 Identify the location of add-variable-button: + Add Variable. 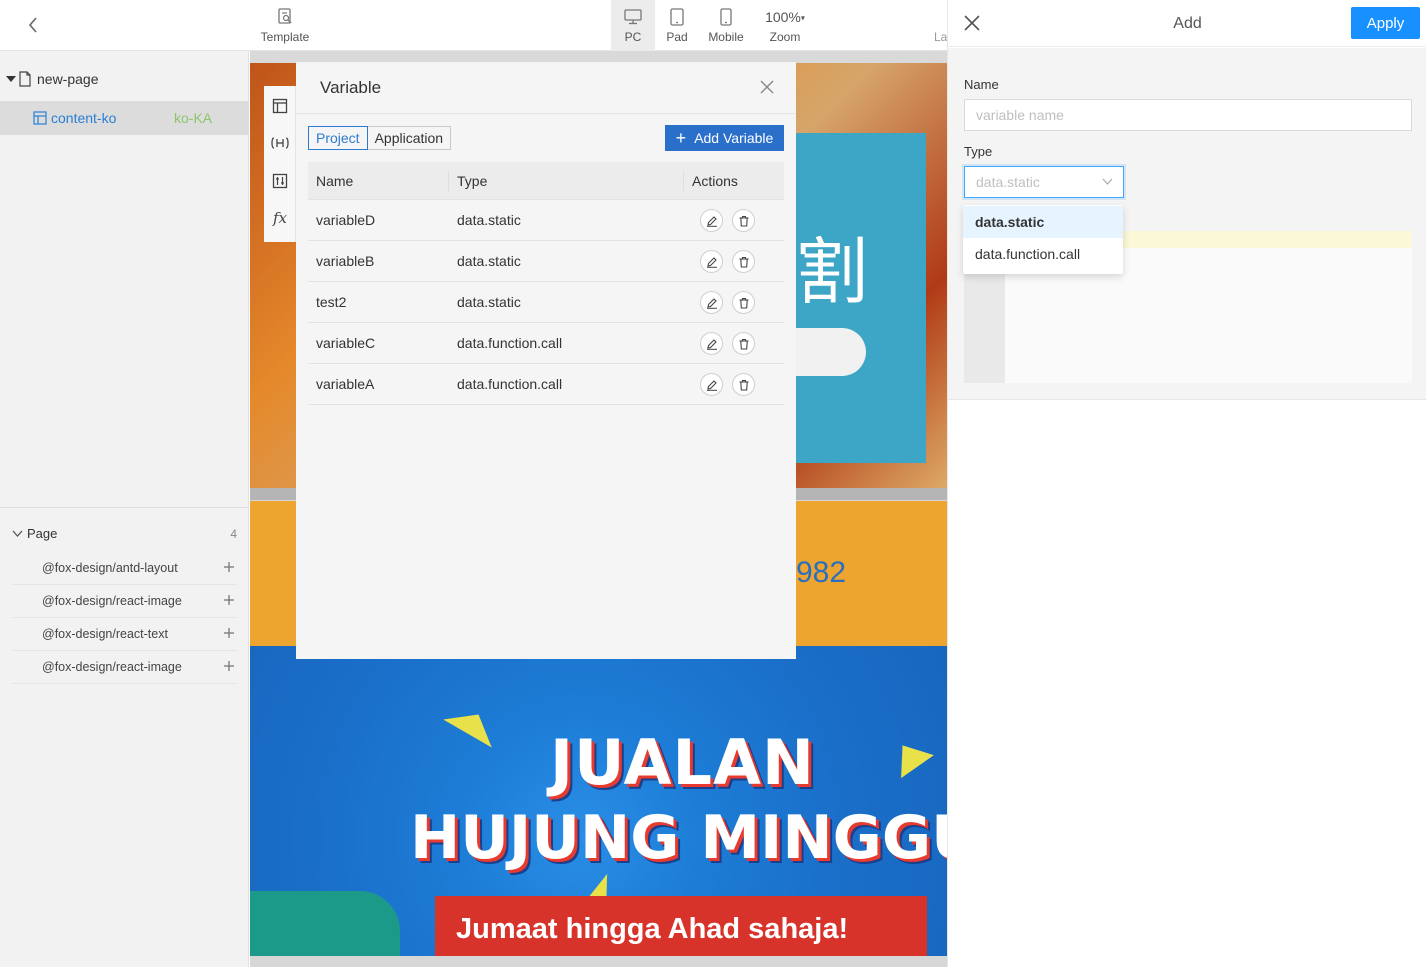
(724, 138).